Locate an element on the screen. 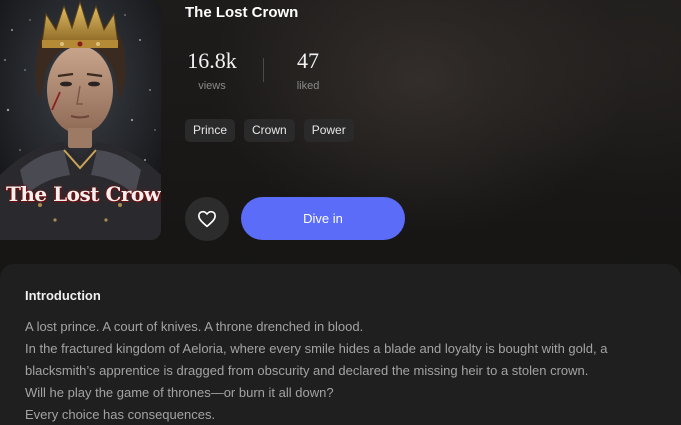 The width and height of the screenshot is (681, 425). heart-icon is located at coordinates (207, 219).